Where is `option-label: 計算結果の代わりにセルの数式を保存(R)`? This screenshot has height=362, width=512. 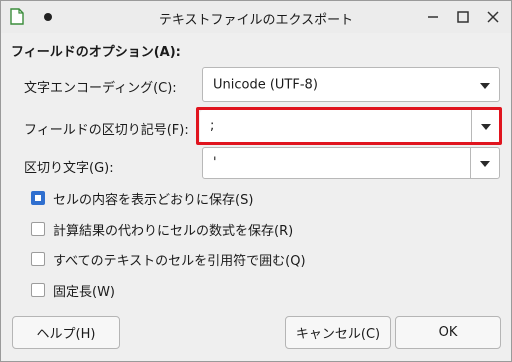 option-label: 計算結果の代わりにセルの数式を保存(R) is located at coordinates (173, 231).